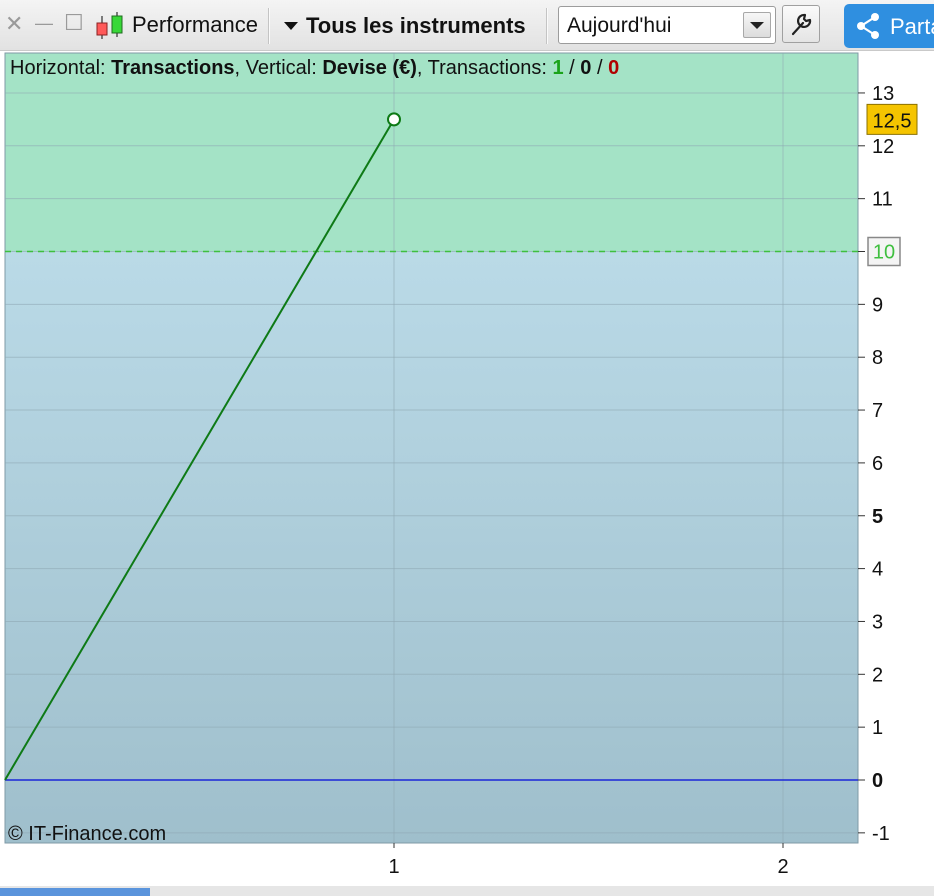  What do you see at coordinates (877, 305) in the screenshot?
I see `y-tick-label: 9` at bounding box center [877, 305].